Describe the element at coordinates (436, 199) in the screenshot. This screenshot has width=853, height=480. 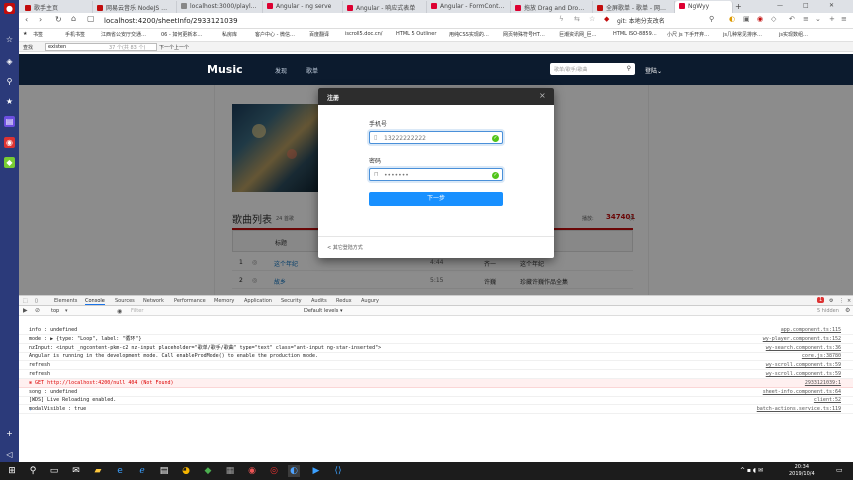
I see `next-step-button: 下一步` at that location.